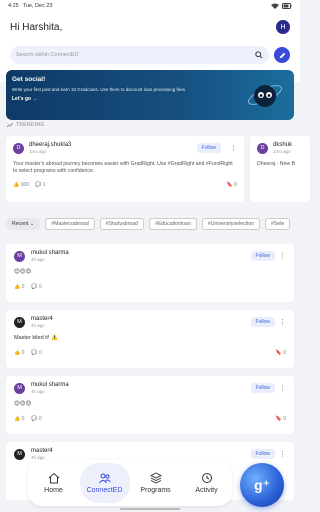 This screenshot has width=320, height=512. Describe the element at coordinates (122, 224) in the screenshot. I see `chip-studyabroad: #Studyabroad` at that location.